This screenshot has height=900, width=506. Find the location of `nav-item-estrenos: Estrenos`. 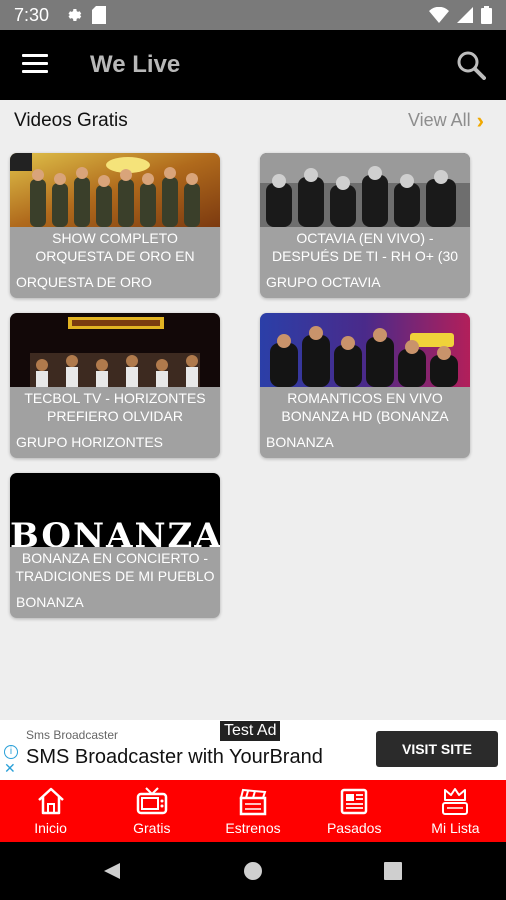

nav-item-estrenos: Estrenos is located at coordinates (252, 811).